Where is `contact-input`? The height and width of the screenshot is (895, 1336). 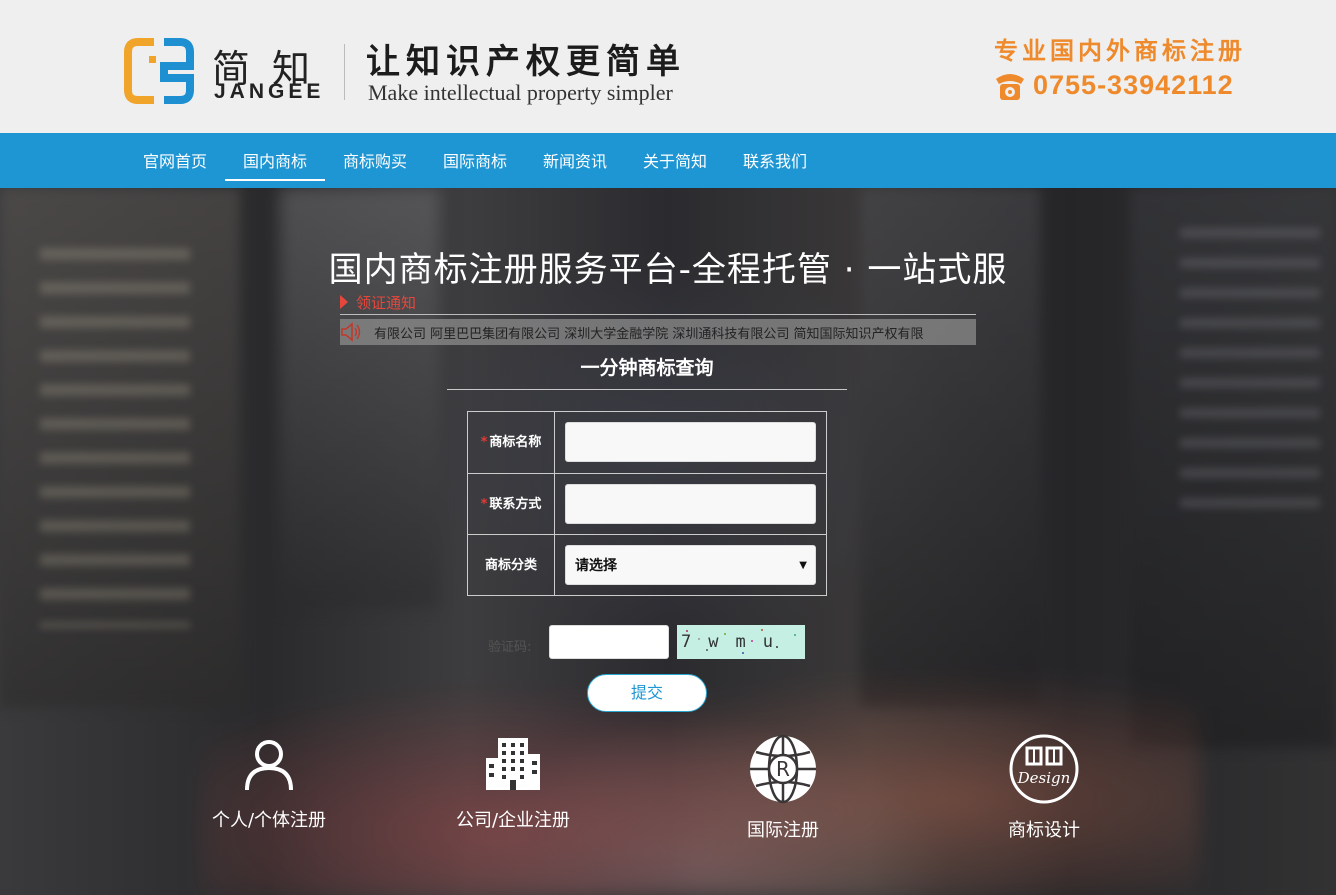 contact-input is located at coordinates (690, 504).